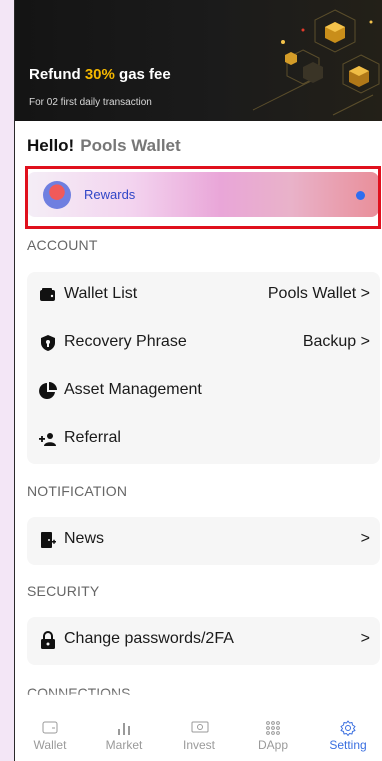  Describe the element at coordinates (273, 745) in the screenshot. I see `nav-dapp-label: DApp` at that location.